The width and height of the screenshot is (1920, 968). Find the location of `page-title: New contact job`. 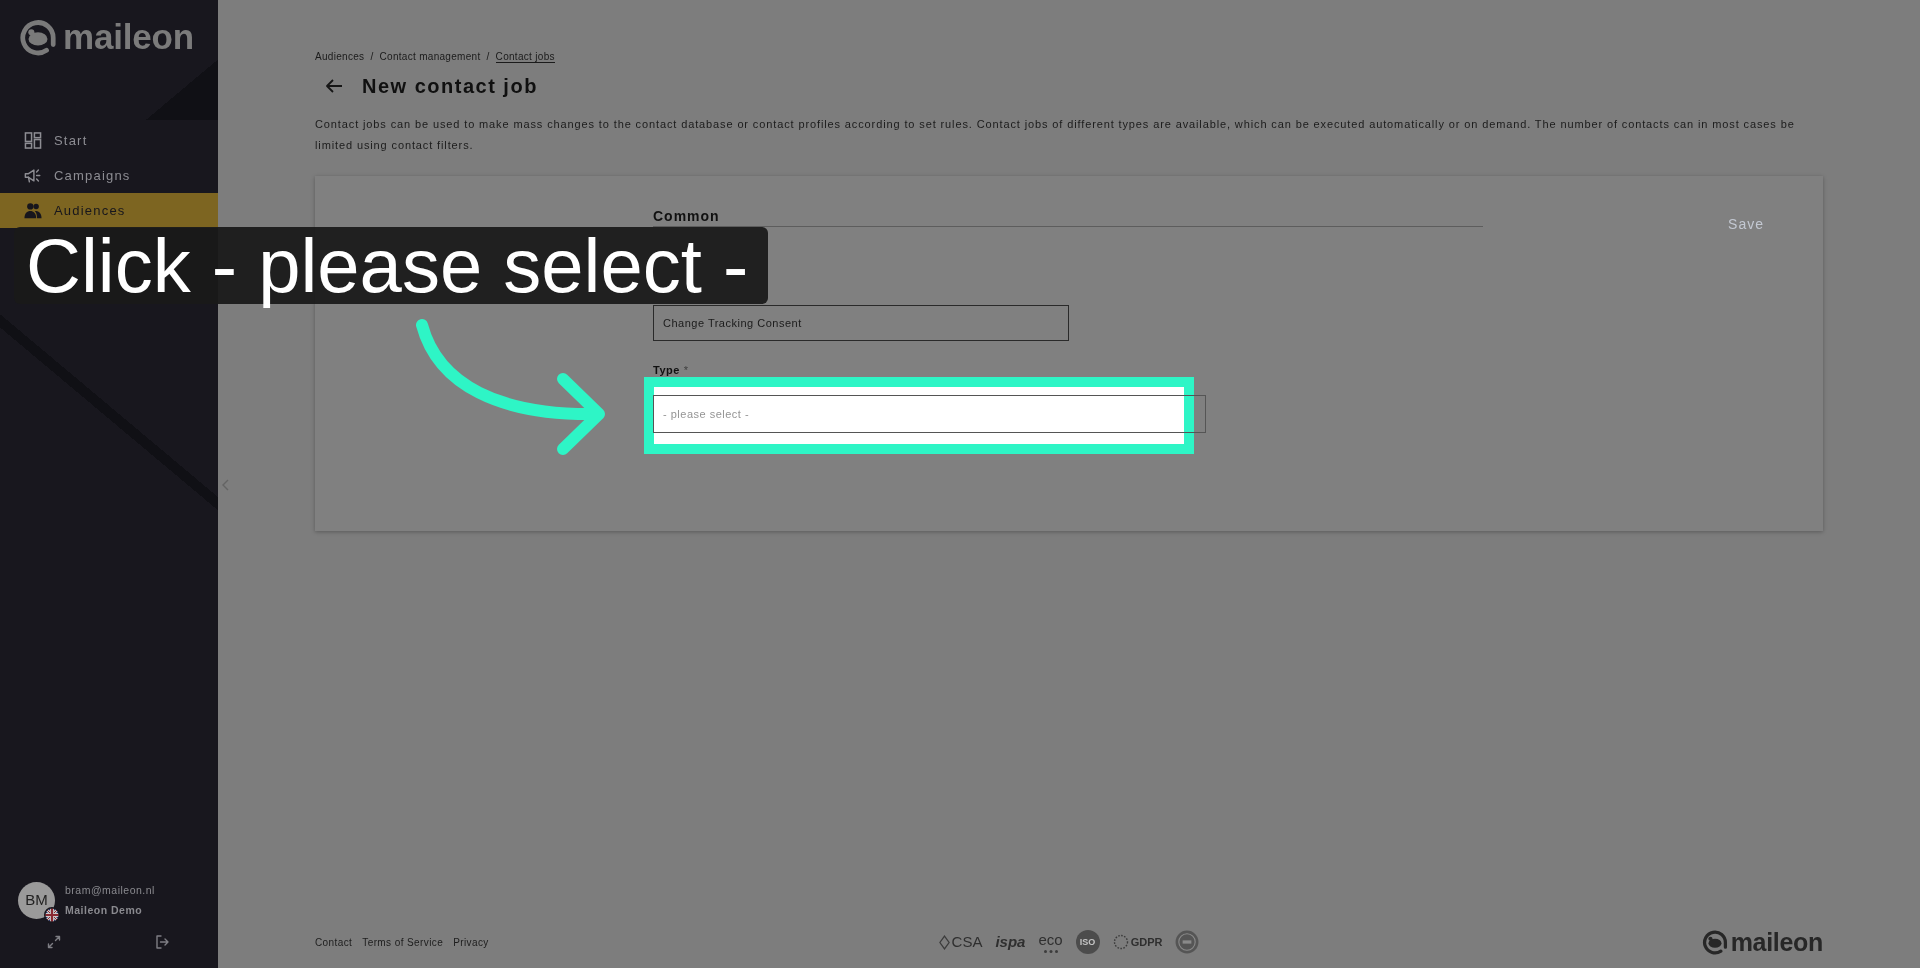

page-title: New contact job is located at coordinates (450, 86).